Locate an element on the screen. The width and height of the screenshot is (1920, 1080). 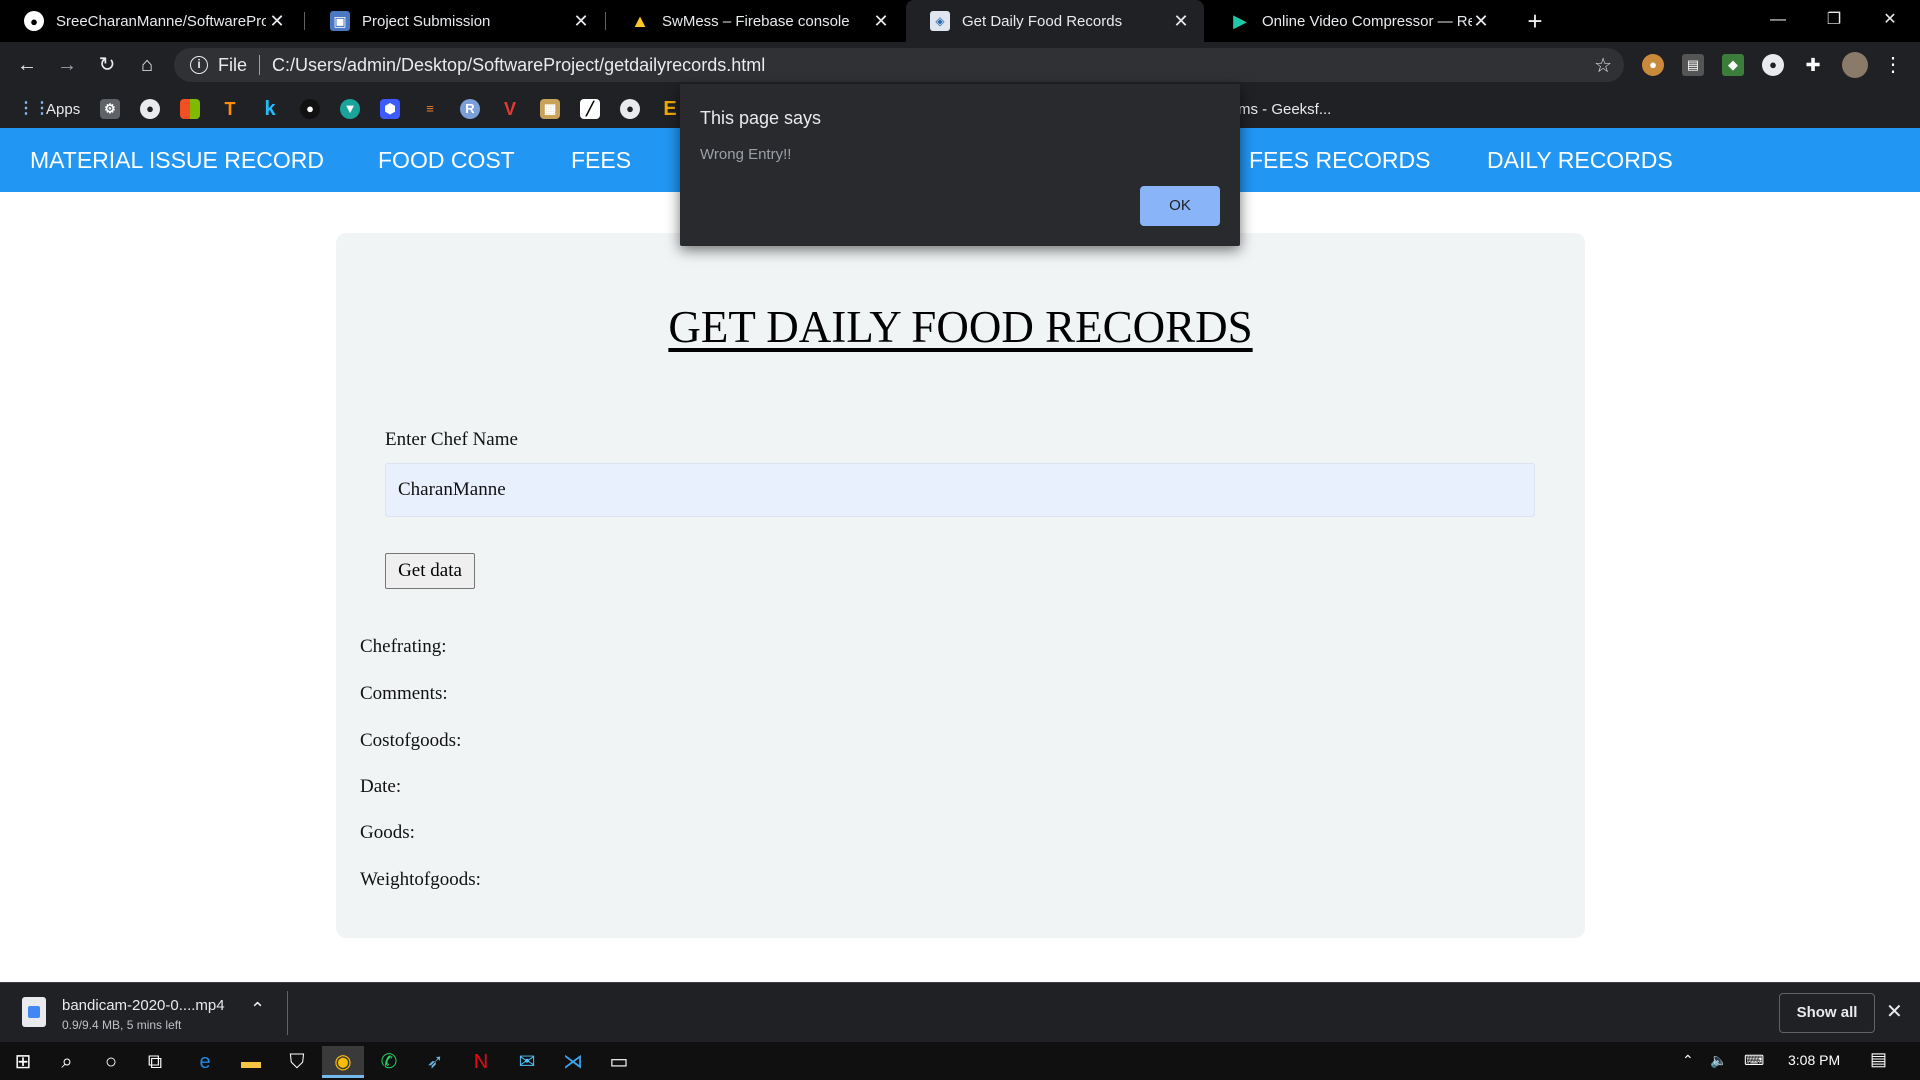
close-shelf-icon: ✕ is located at coordinates (1894, 1011).